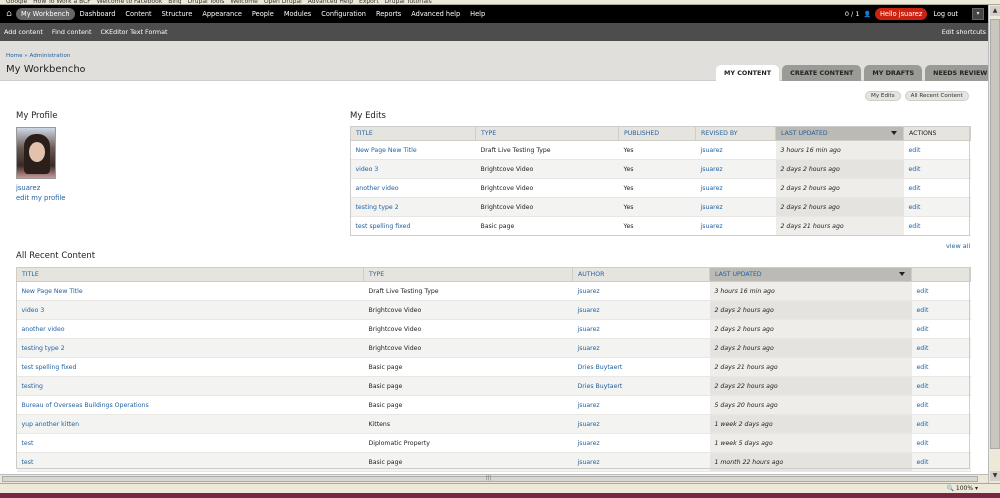  Describe the element at coordinates (995, 476) in the screenshot. I see `scroll-down-icon: ▼` at that location.